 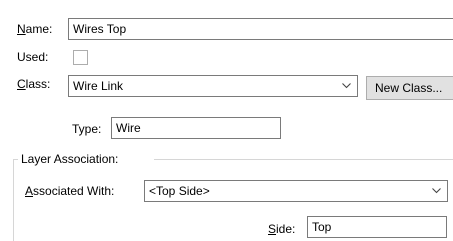 What do you see at coordinates (377, 227) in the screenshot?
I see `side-field: Top` at bounding box center [377, 227].